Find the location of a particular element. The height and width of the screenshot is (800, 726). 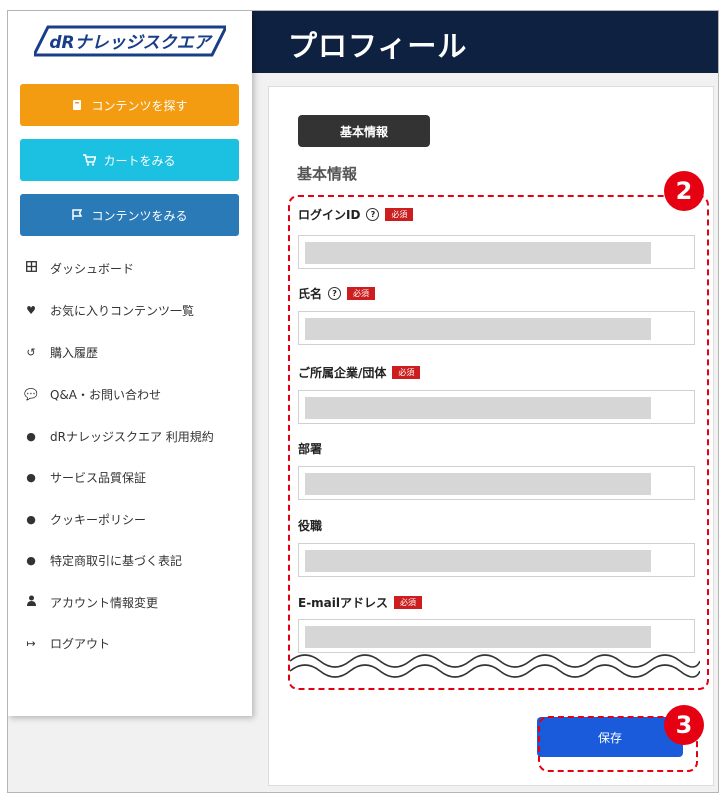

sidebar-item-label: ダッシュボード is located at coordinates (92, 268).